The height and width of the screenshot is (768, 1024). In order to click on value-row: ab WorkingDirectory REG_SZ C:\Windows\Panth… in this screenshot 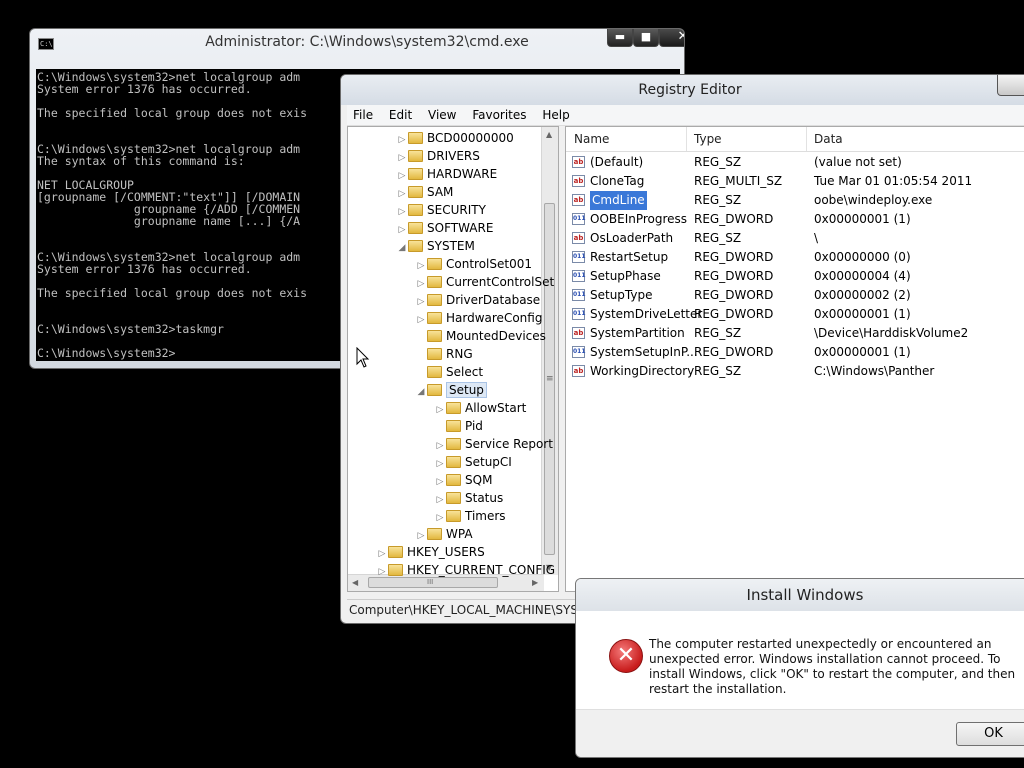, I will do `click(795, 371)`.